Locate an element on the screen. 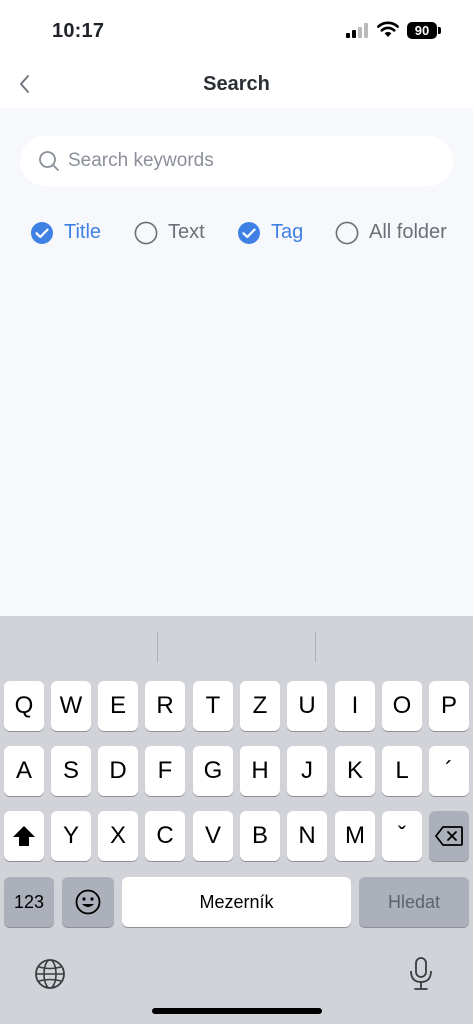 This screenshot has height=1024, width=473. key-s: S is located at coordinates (71, 771).